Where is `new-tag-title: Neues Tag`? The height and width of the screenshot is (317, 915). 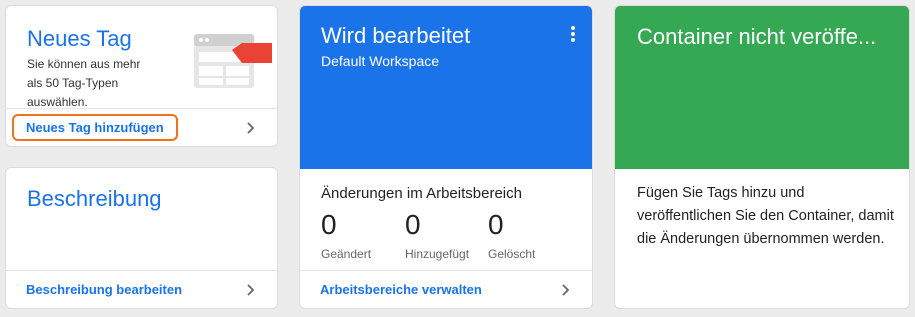
new-tag-title: Neues Tag is located at coordinates (79, 38).